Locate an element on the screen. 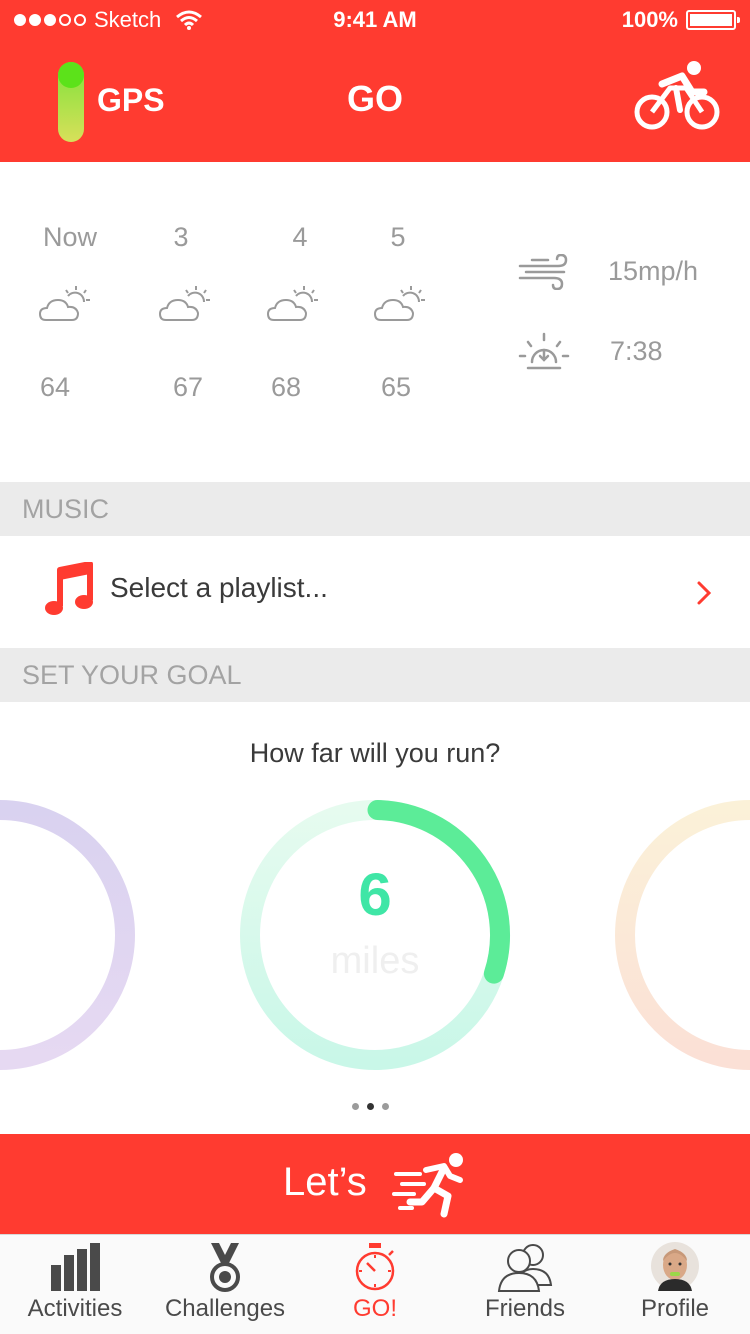 Image resolution: width=750 pixels, height=1334 pixels. medal-icon is located at coordinates (225, 1267).